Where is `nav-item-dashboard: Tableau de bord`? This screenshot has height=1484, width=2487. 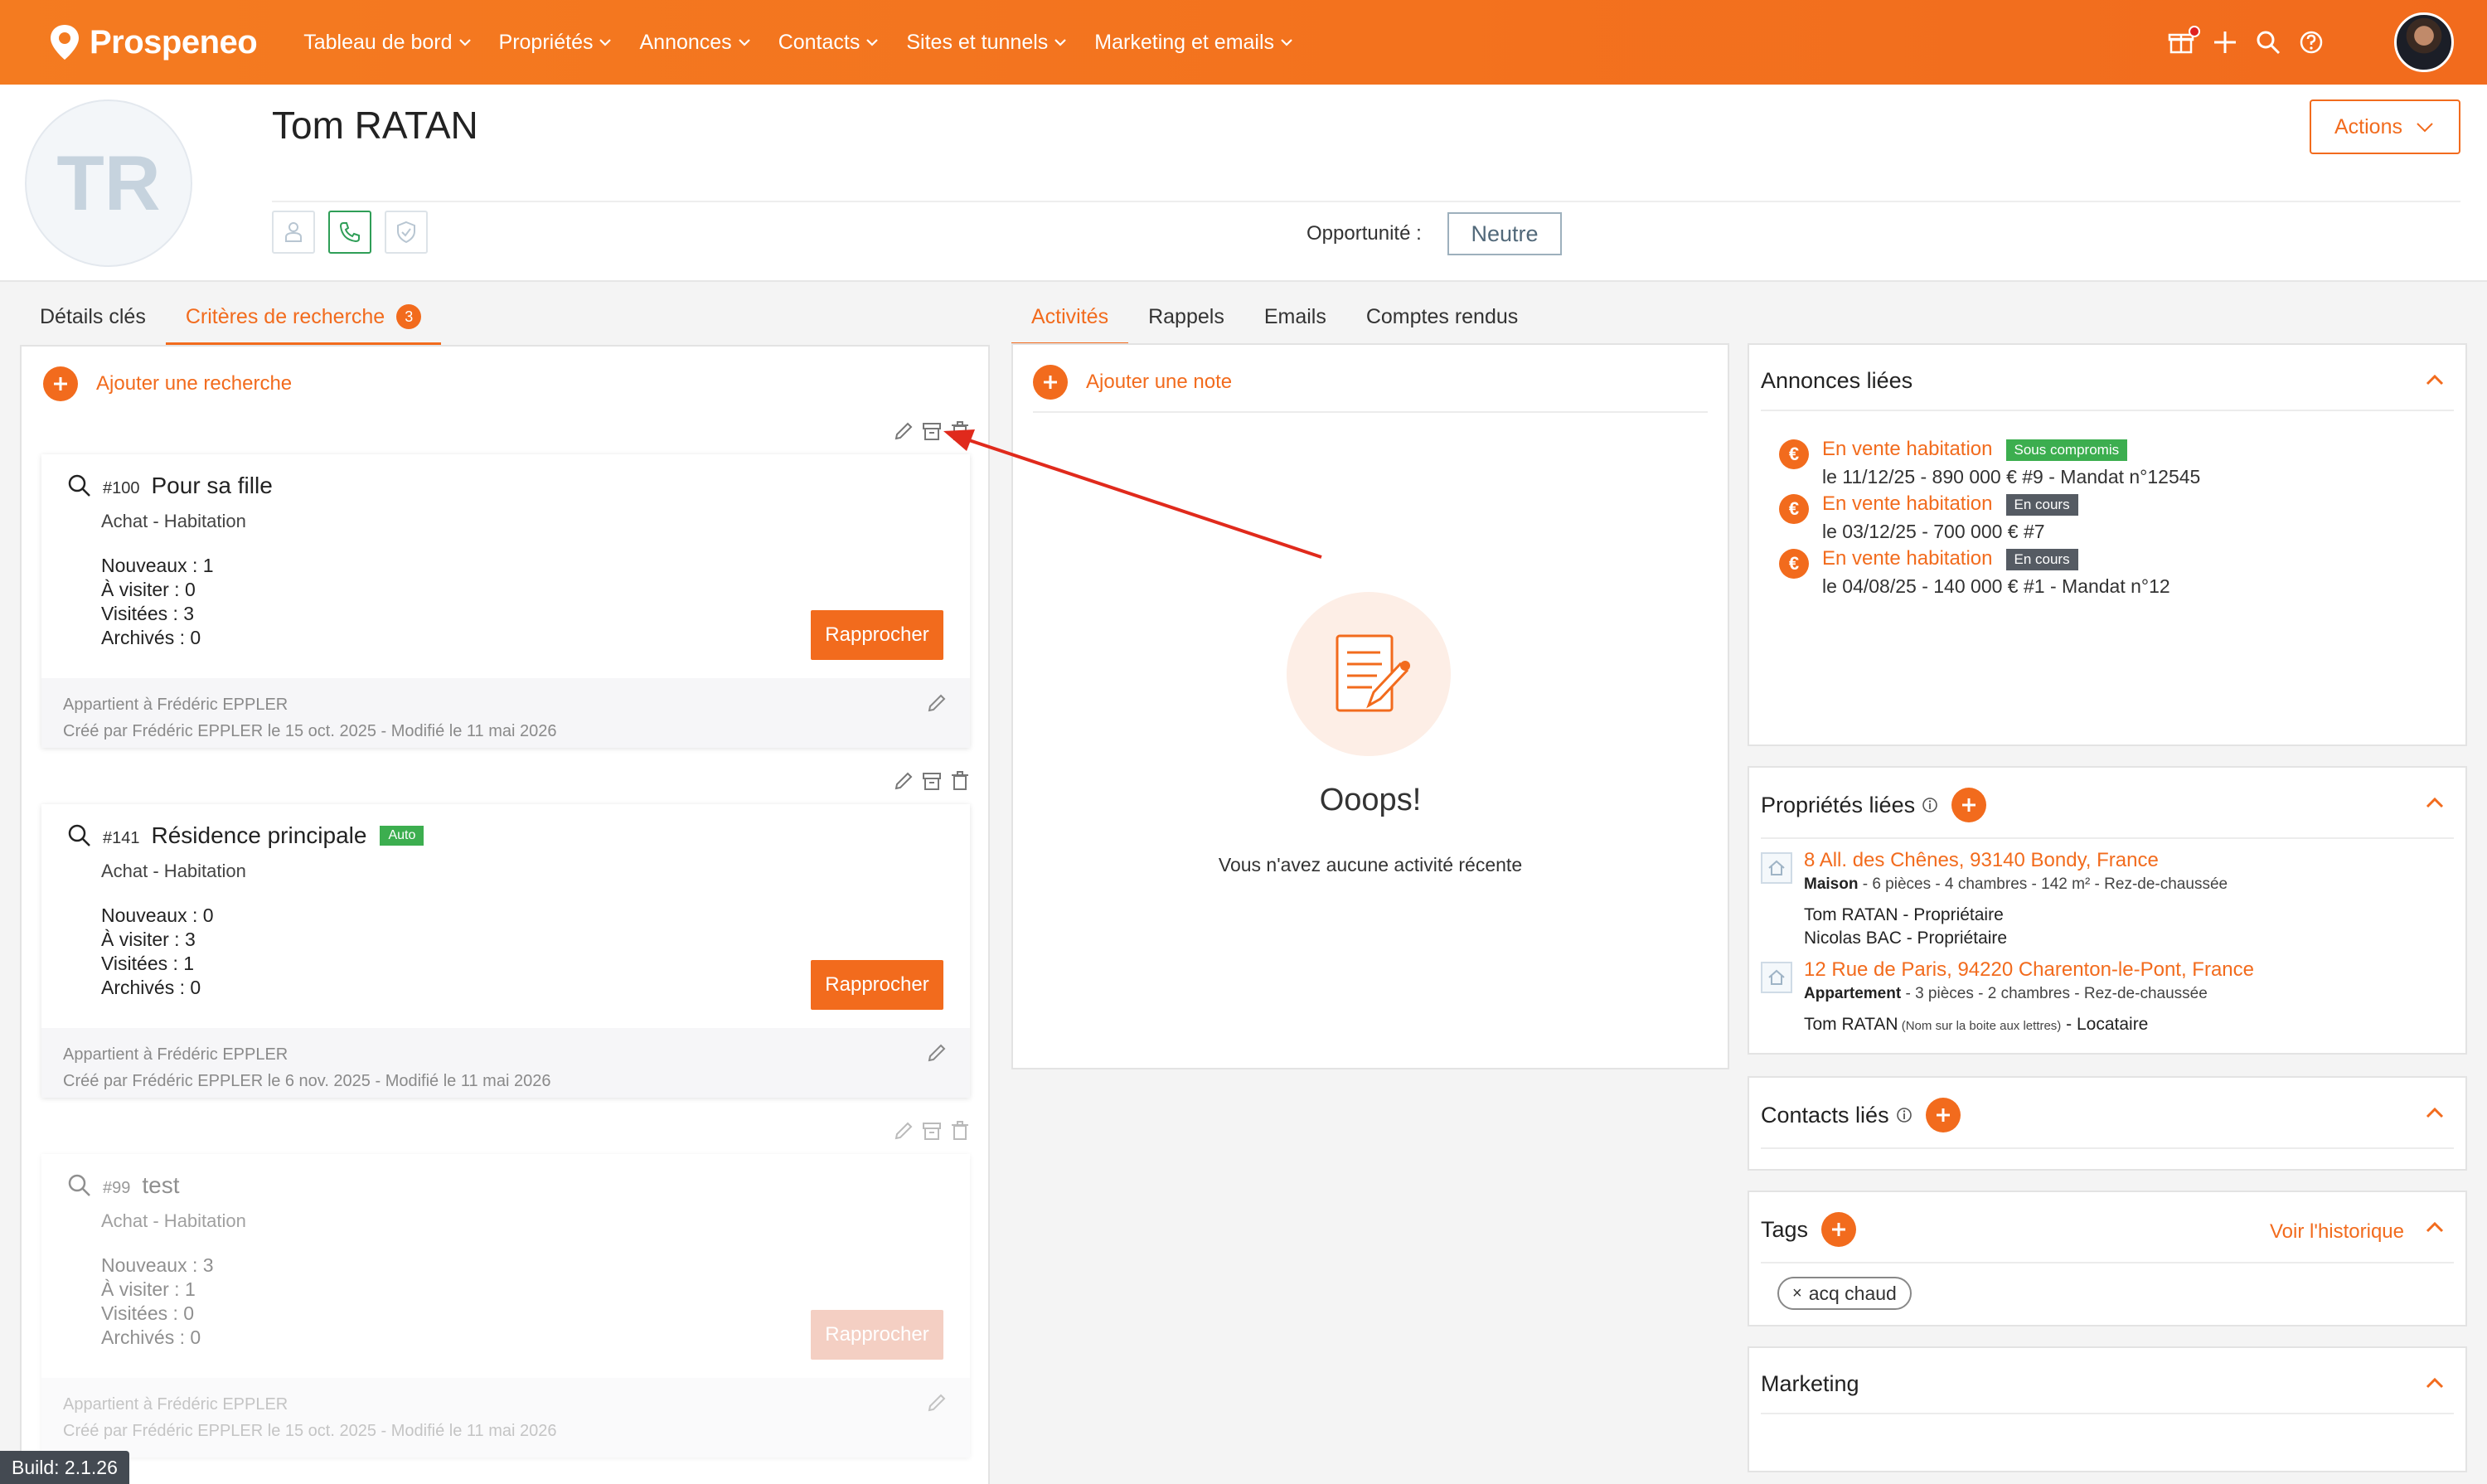
nav-item-dashboard: Tableau de bord is located at coordinates (387, 43).